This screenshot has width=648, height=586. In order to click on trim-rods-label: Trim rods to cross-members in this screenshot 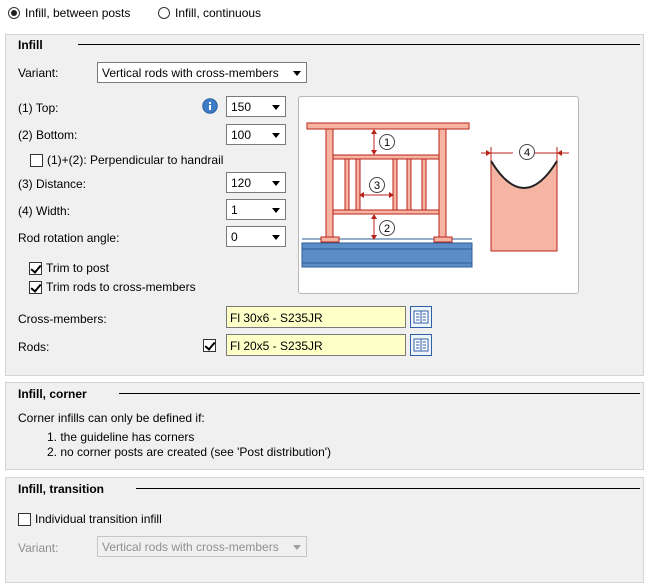, I will do `click(121, 287)`.